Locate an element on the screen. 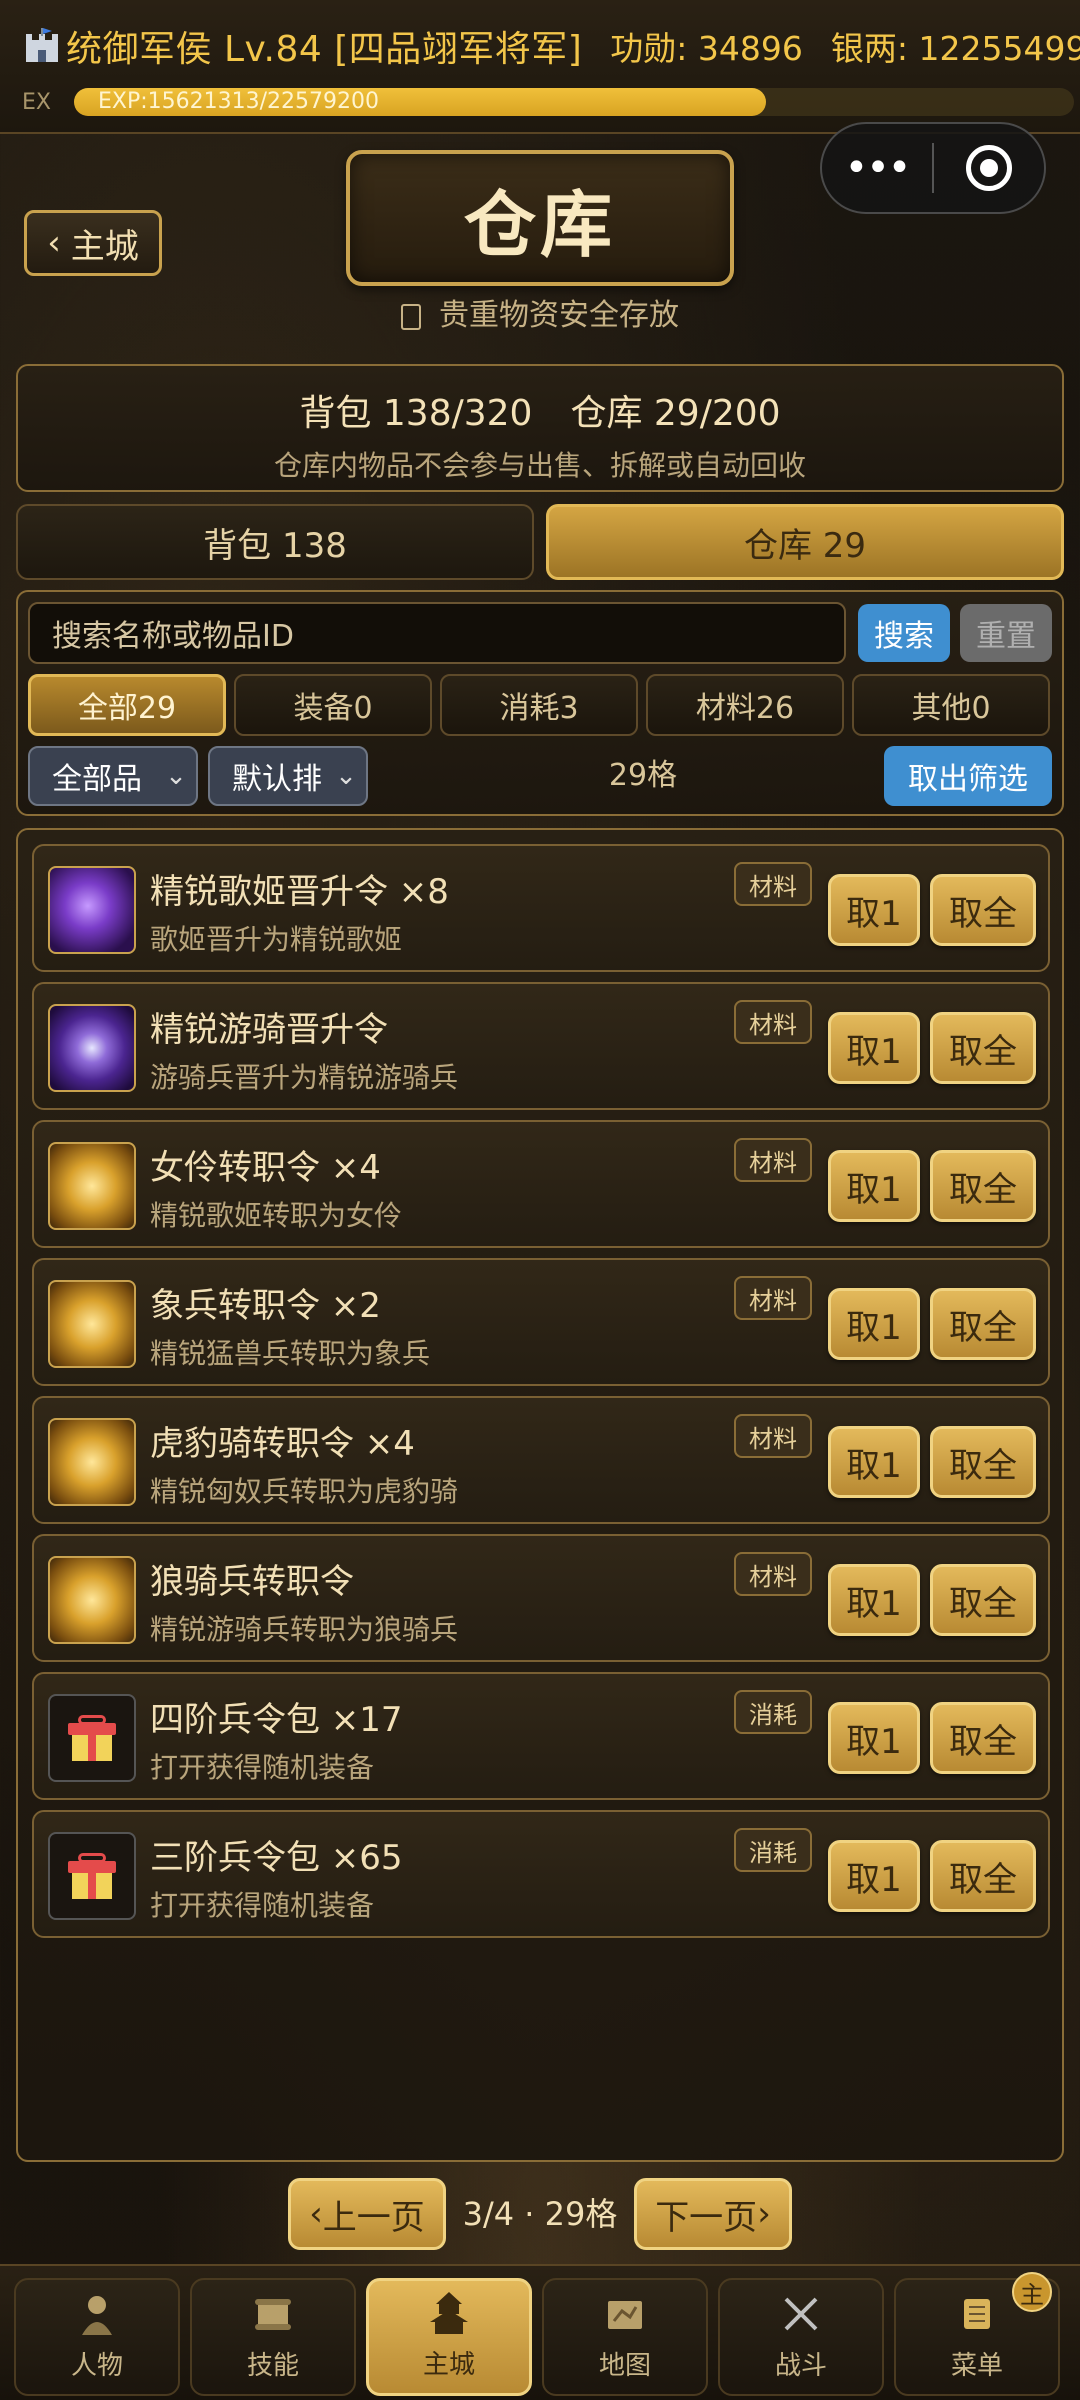  filtered-count: 29格 is located at coordinates (643, 775).